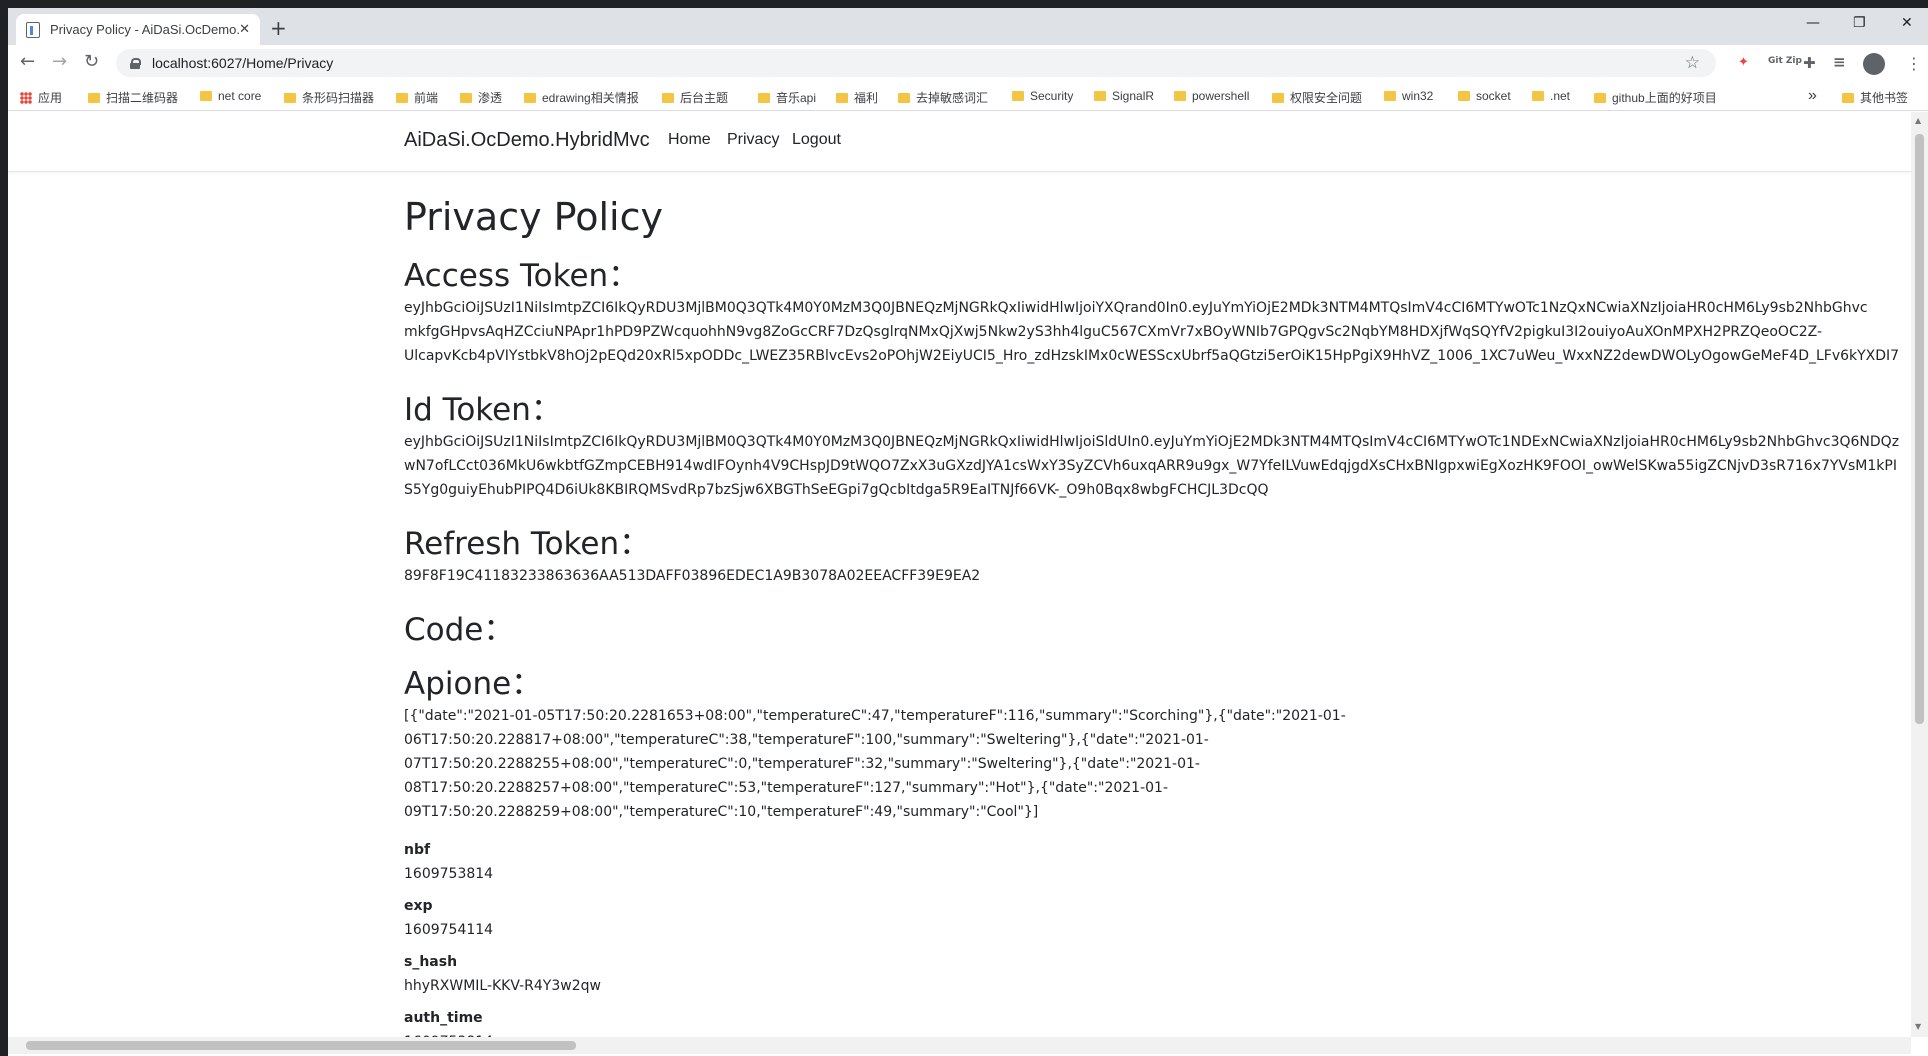 This screenshot has width=1928, height=1056. What do you see at coordinates (522, 276) in the screenshot?
I see `access-token-heading: Access Token：` at bounding box center [522, 276].